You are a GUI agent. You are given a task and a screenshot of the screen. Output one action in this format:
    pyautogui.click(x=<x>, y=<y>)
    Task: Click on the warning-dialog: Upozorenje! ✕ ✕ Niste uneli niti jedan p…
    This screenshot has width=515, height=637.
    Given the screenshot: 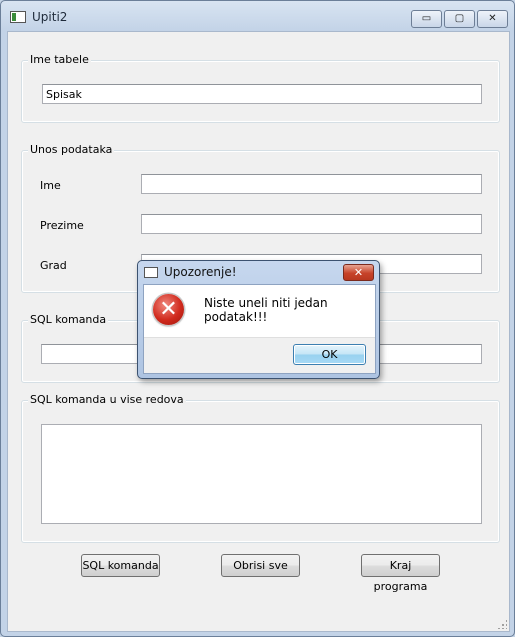 What is the action you would take?
    pyautogui.click(x=258, y=319)
    